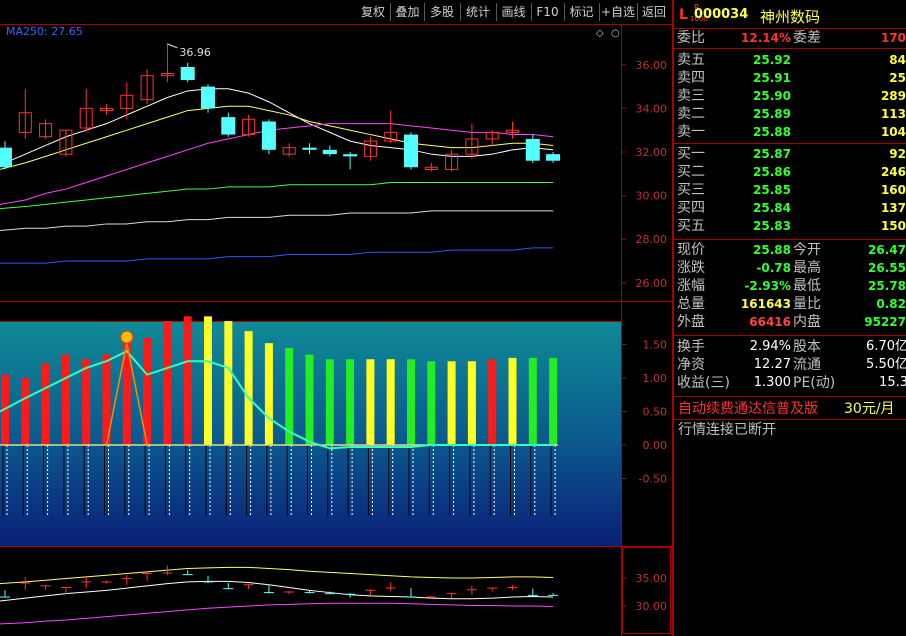  What do you see at coordinates (772, 78) in the screenshot?
I see `ask-price: 25.91` at bounding box center [772, 78].